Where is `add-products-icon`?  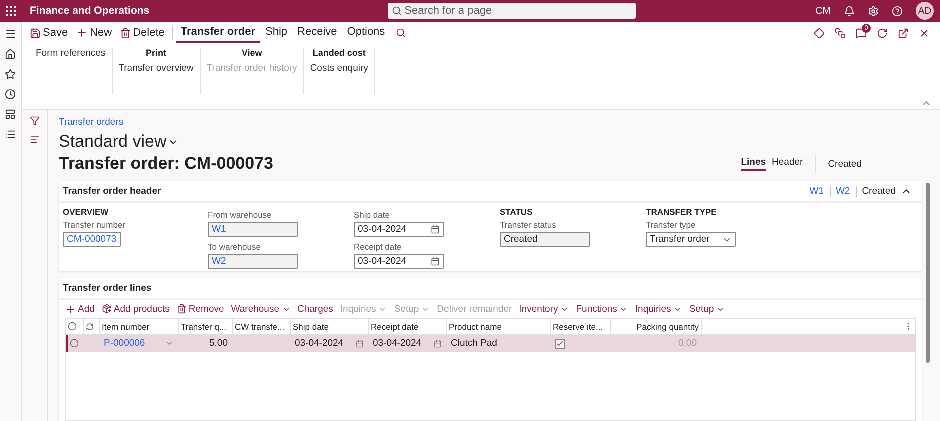
add-products-icon is located at coordinates (107, 309).